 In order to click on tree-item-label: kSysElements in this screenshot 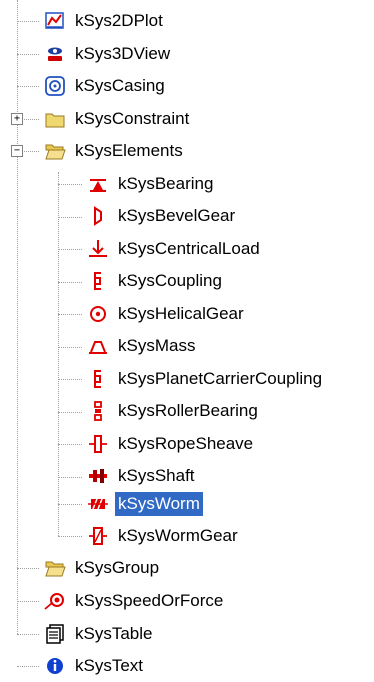, I will do `click(129, 150)`.